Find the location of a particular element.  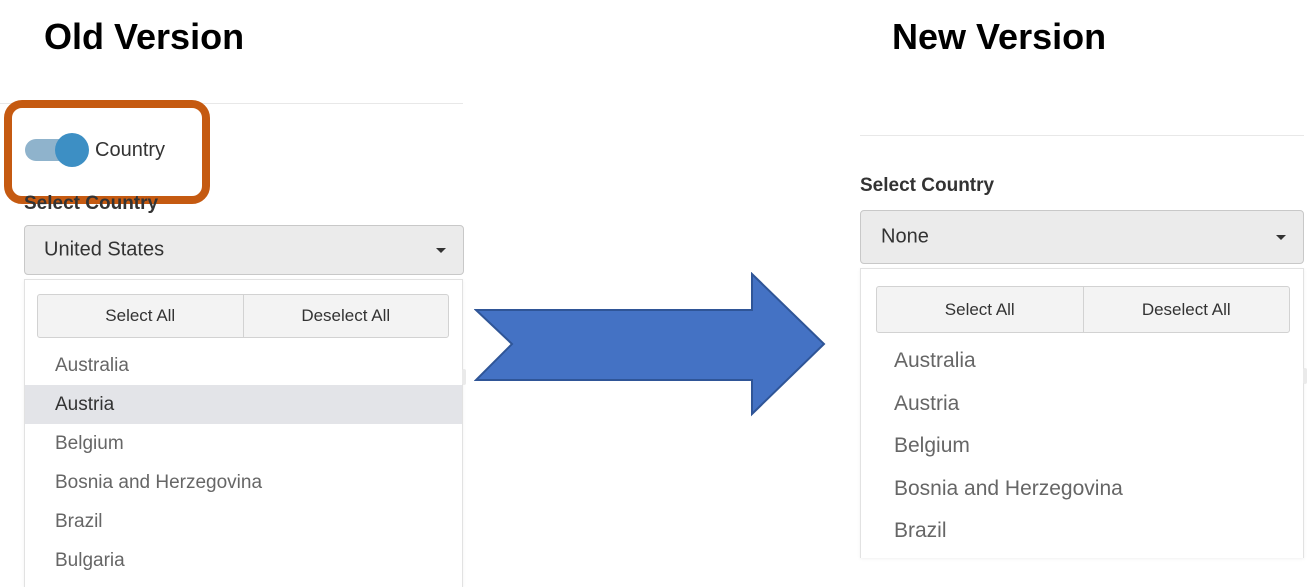

new-country-select: None is located at coordinates (1082, 237).